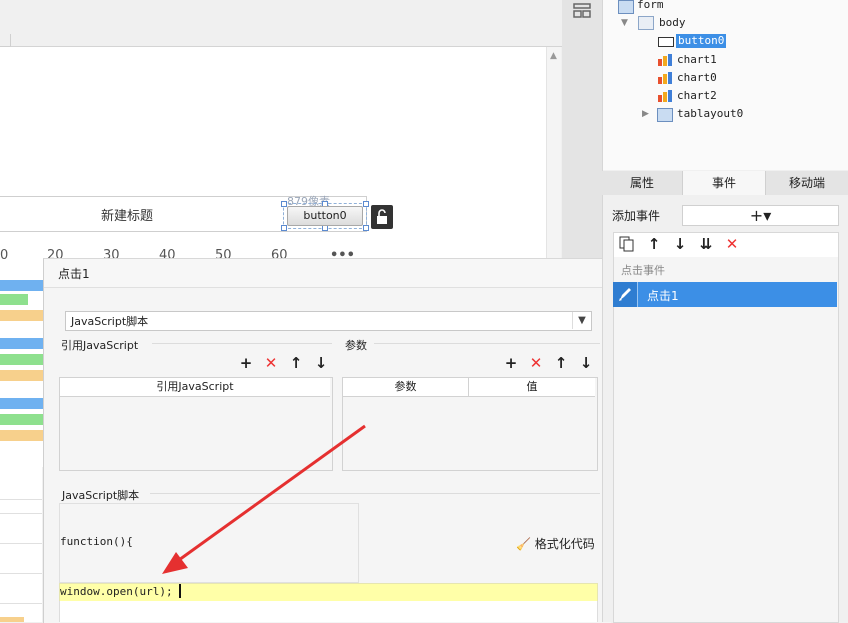  I want to click on canvas-button0: button0, so click(325, 216).